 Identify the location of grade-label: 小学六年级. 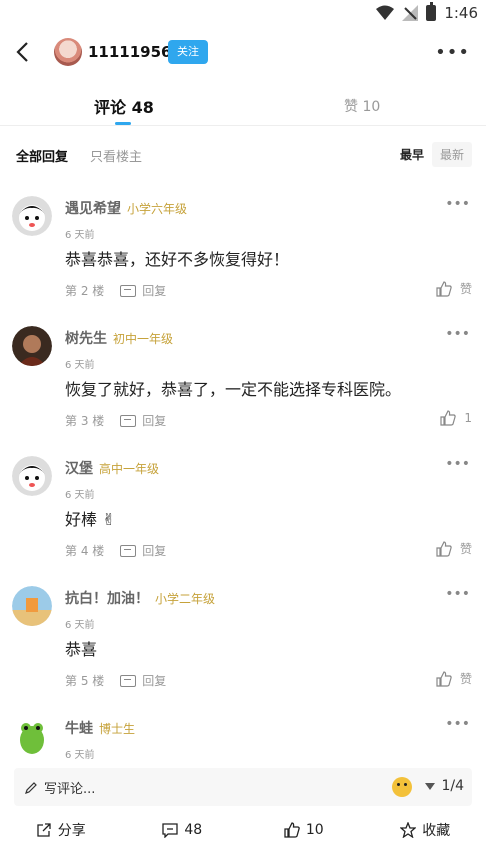
(157, 209).